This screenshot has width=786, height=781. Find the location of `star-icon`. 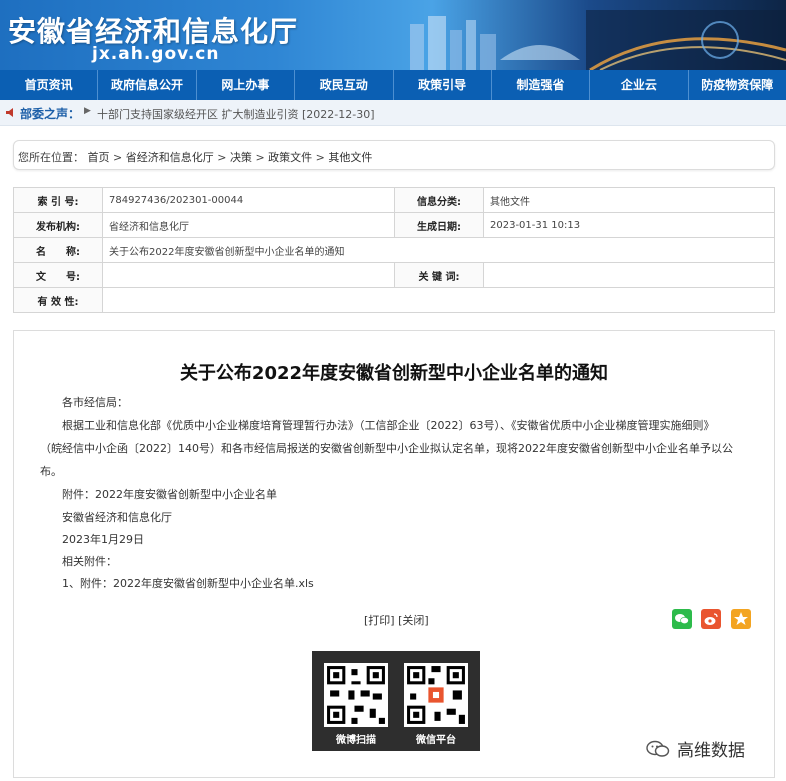

star-icon is located at coordinates (741, 618).